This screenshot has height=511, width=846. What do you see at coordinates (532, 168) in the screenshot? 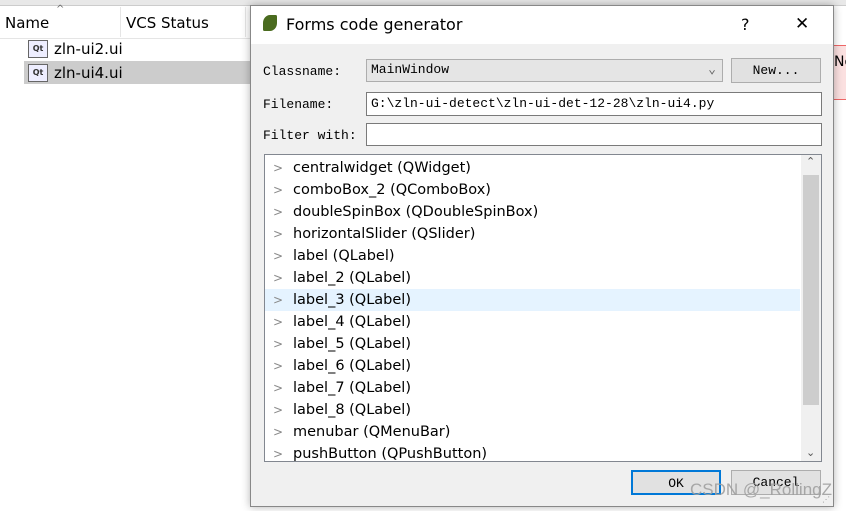
I see `tree-item: > centralwidget (QWidget)` at bounding box center [532, 168].